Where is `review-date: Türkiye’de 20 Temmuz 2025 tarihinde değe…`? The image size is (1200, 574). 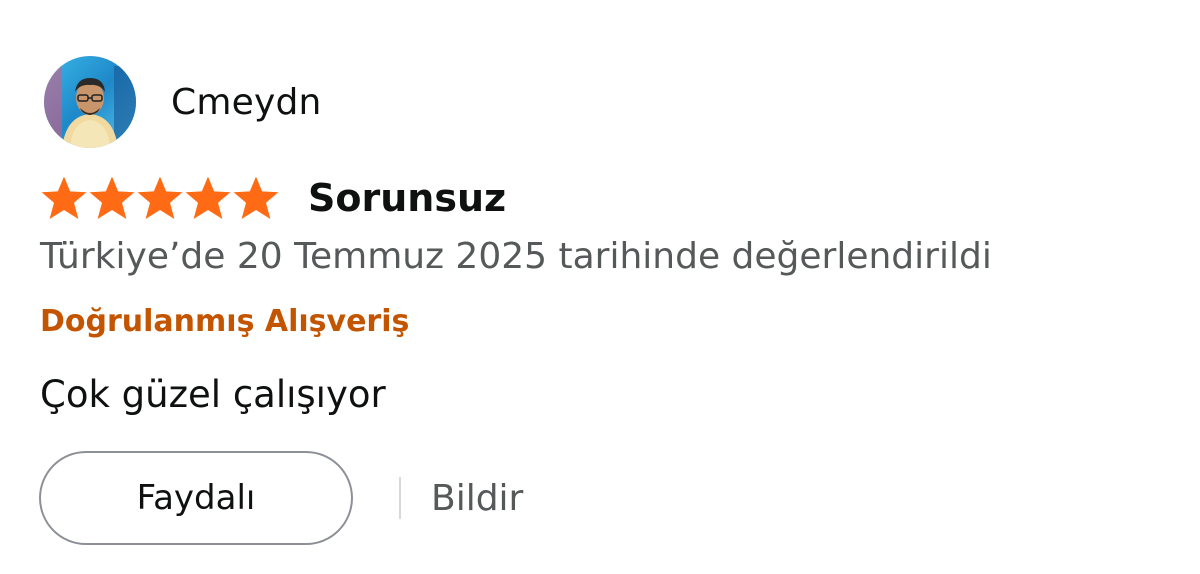 review-date: Türkiye’de 20 Temmuz 2025 tarihinde değe… is located at coordinates (516, 256).